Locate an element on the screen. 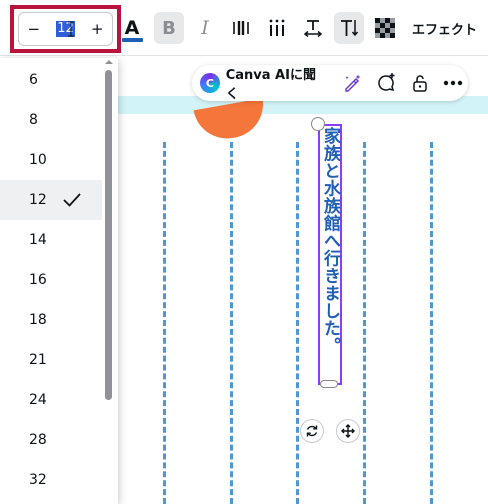 The height and width of the screenshot is (504, 488). selected-text-box: 家族と水族館へ行きました。 is located at coordinates (330, 254).